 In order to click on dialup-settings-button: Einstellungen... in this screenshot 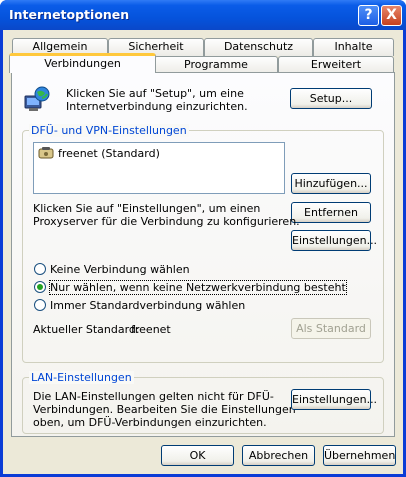, I will do `click(334, 240)`.